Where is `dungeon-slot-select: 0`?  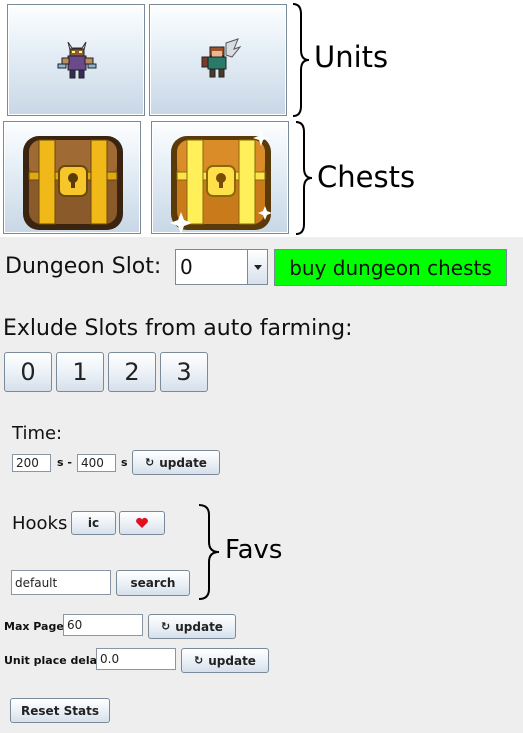
dungeon-slot-select: 0 is located at coordinates (221, 267).